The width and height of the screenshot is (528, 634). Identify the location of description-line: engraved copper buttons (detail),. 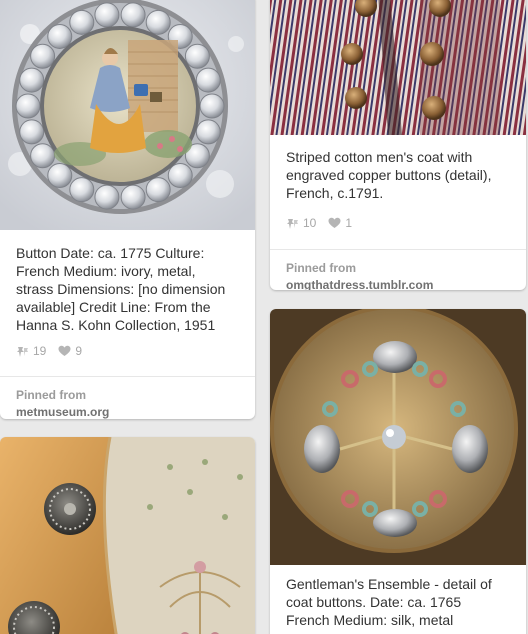
(389, 175).